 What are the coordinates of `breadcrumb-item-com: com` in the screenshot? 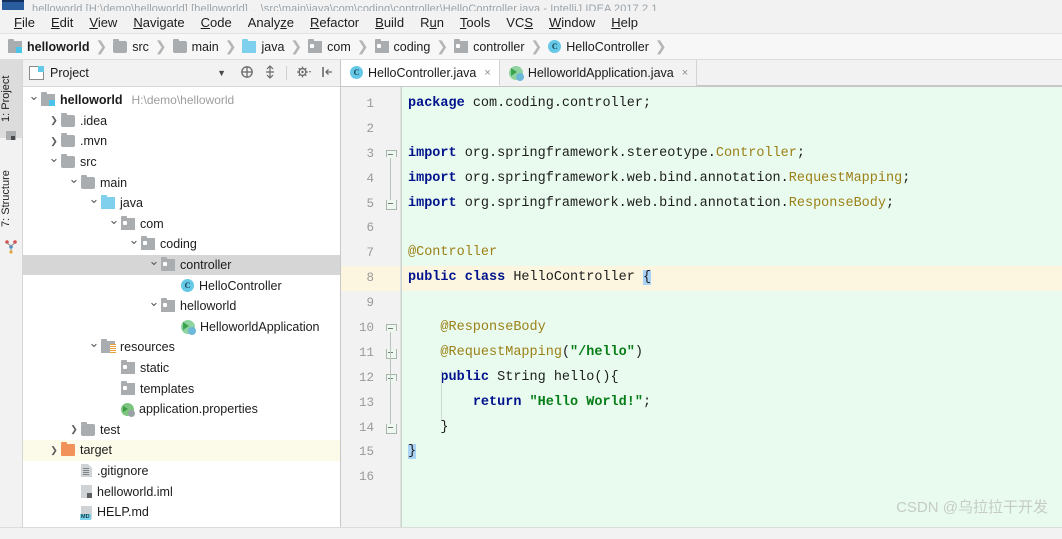 It's located at (329, 46).